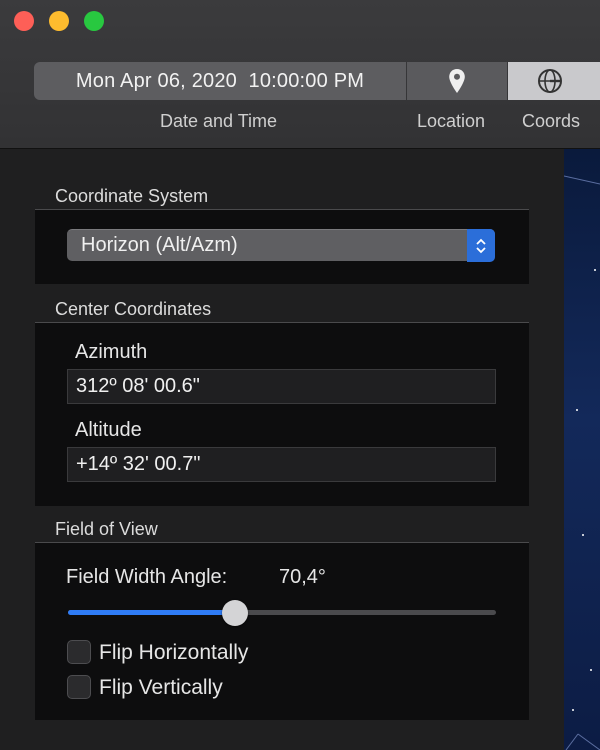 This screenshot has width=600, height=750. Describe the element at coordinates (281, 464) in the screenshot. I see `altitude-field: +14º 32' 00.7"` at that location.